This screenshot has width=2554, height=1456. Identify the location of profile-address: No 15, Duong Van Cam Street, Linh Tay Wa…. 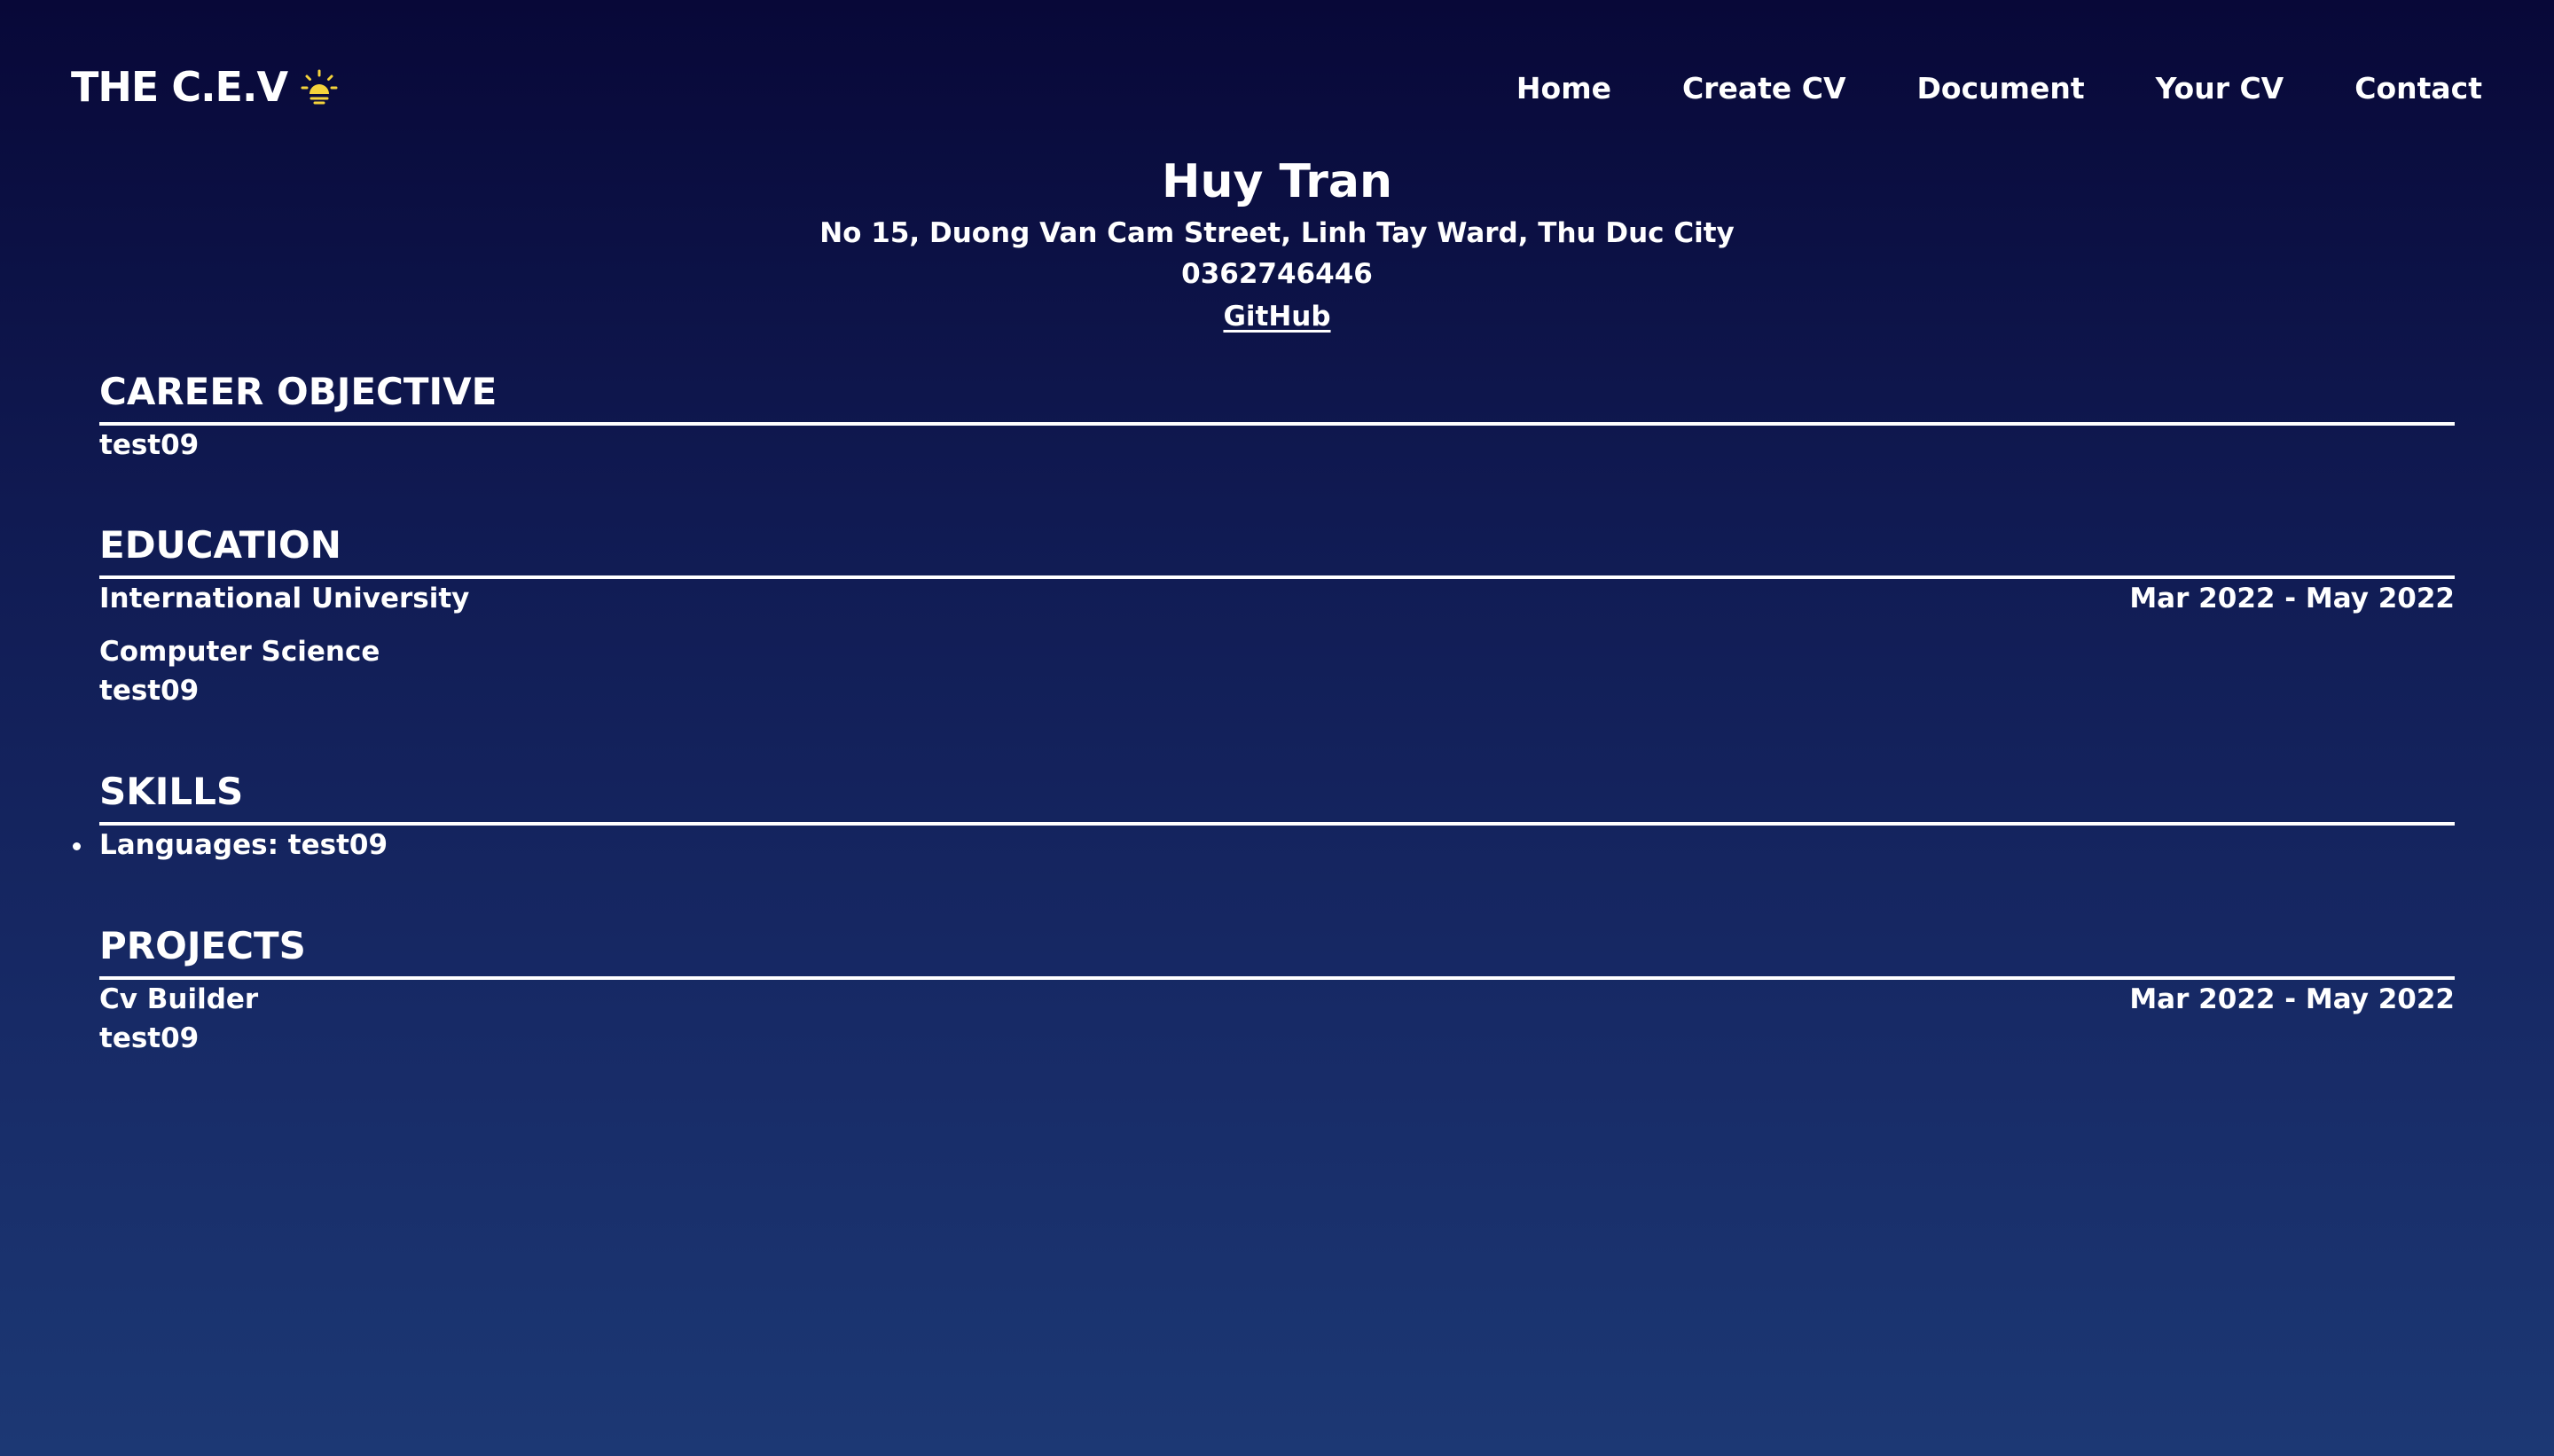
(1277, 233).